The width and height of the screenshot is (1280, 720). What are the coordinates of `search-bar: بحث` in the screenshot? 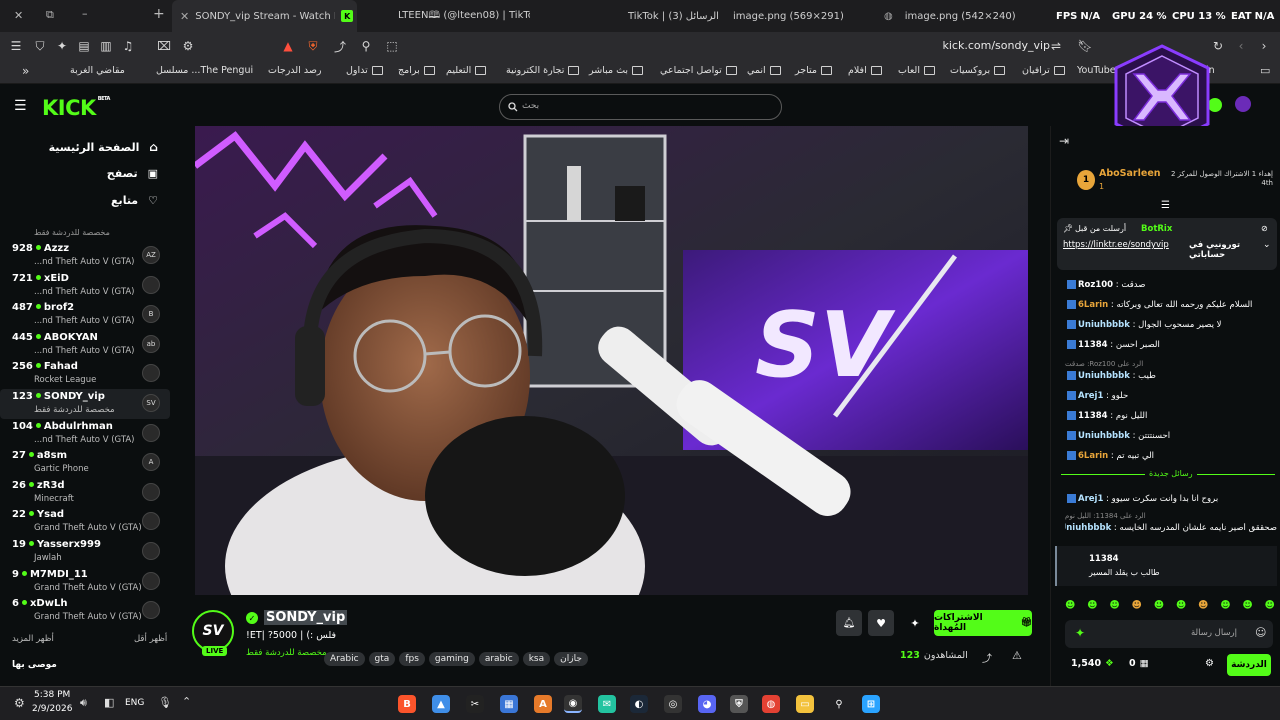 It's located at (640, 107).